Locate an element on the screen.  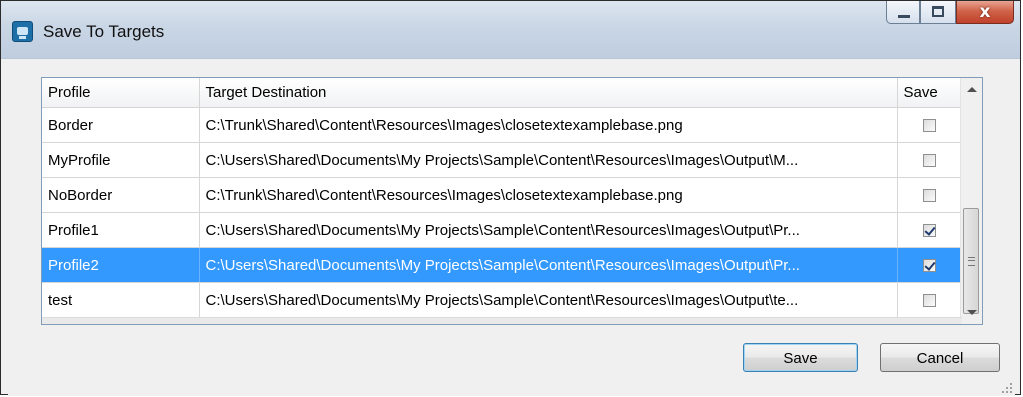
close-icon: x is located at coordinates (985, 12).